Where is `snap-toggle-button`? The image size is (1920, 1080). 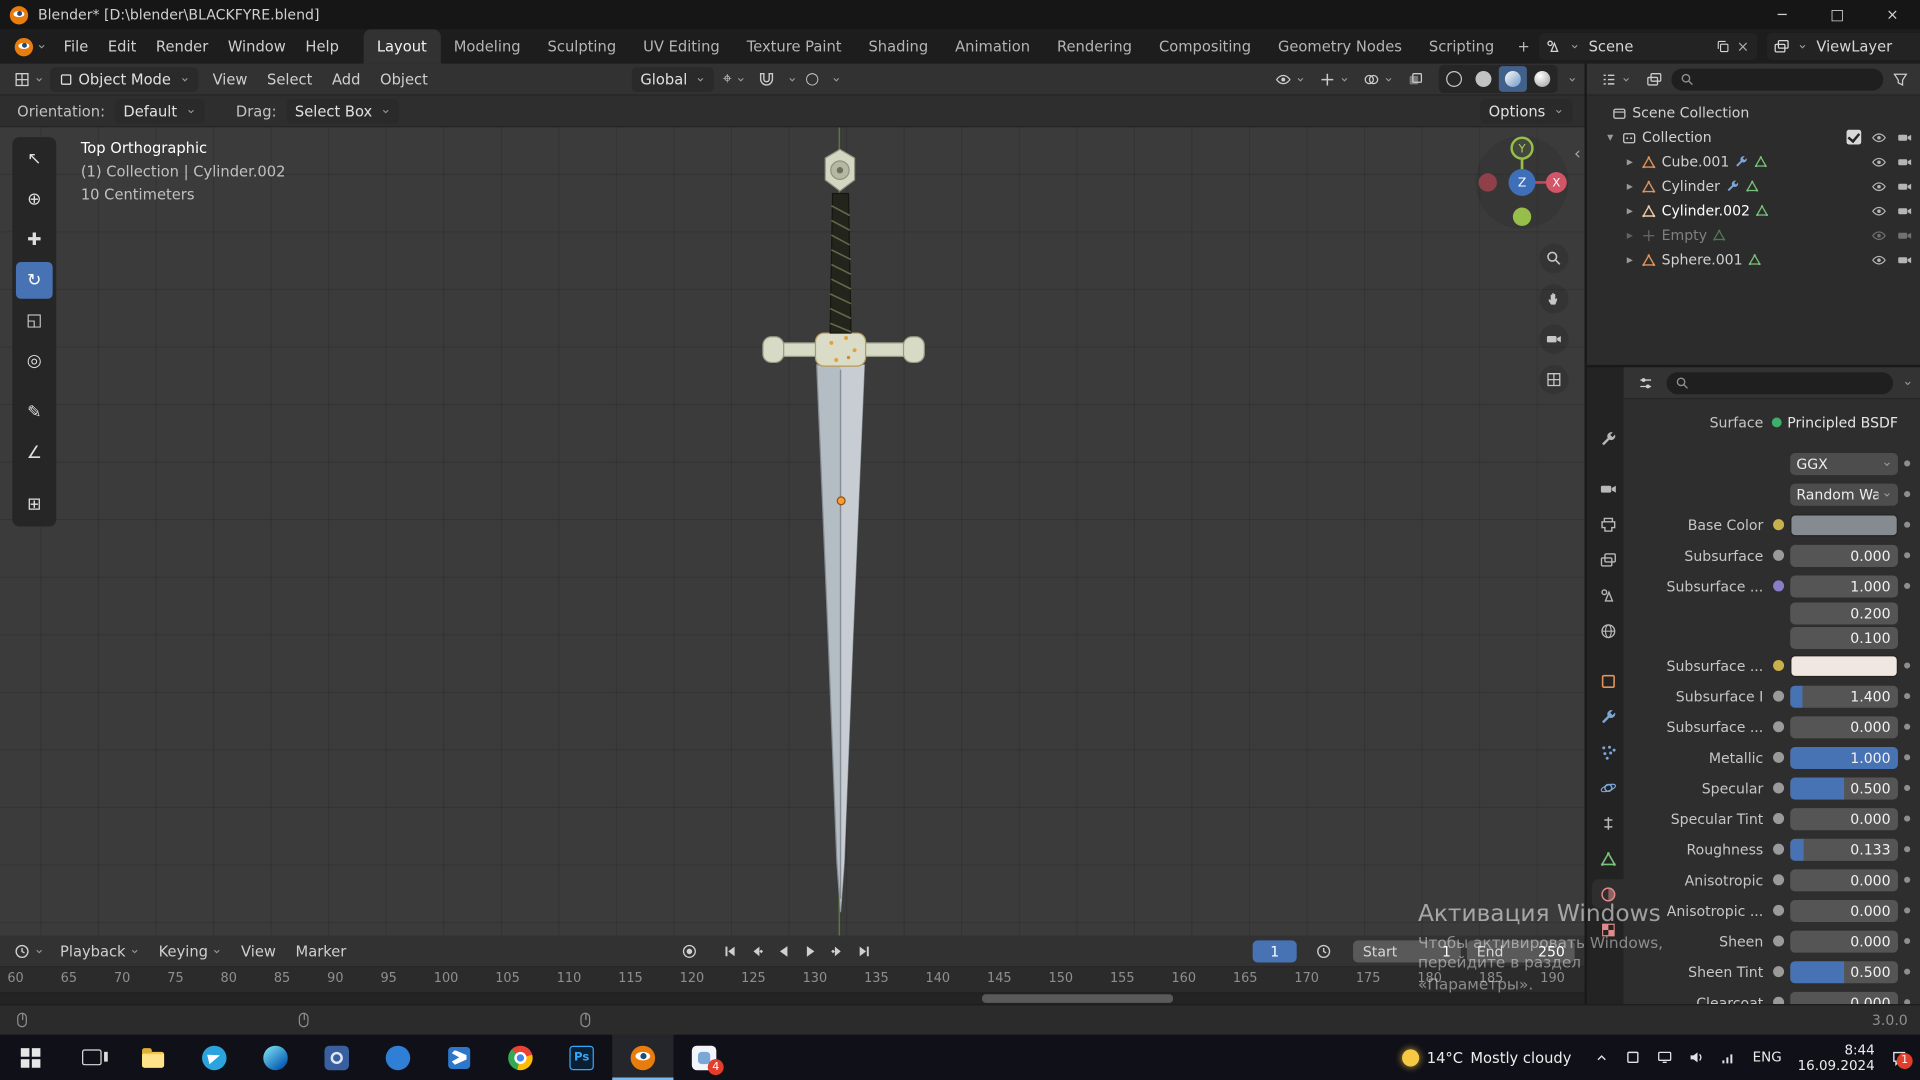 snap-toggle-button is located at coordinates (766, 78).